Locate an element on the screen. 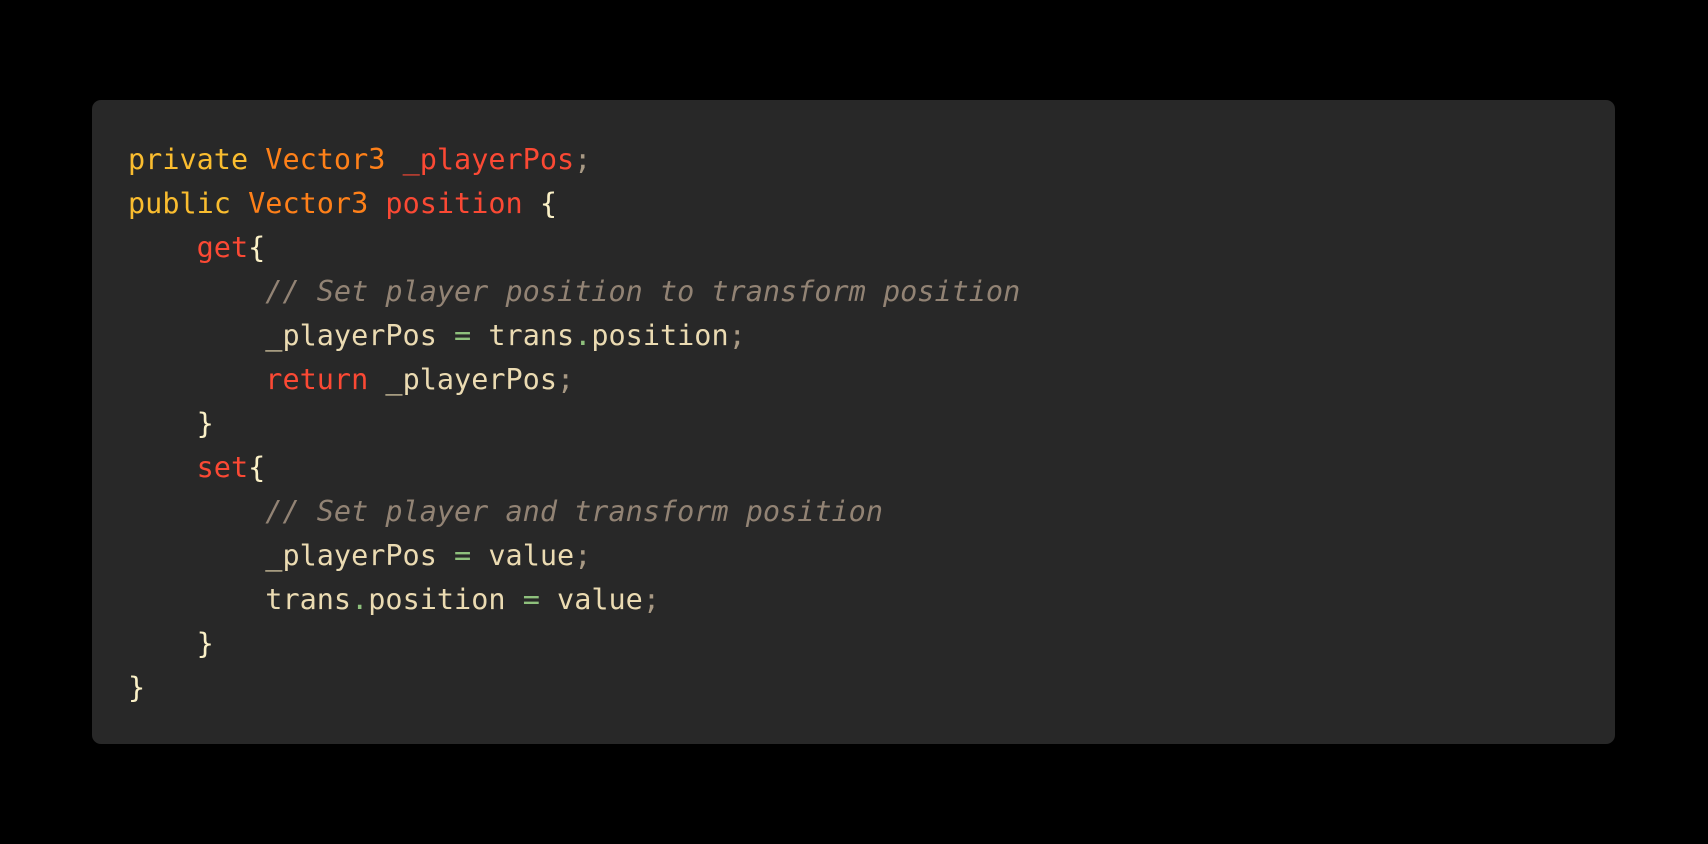 This screenshot has height=844, width=1708. code-line: private Vector3 _playerPos; is located at coordinates (871, 160).